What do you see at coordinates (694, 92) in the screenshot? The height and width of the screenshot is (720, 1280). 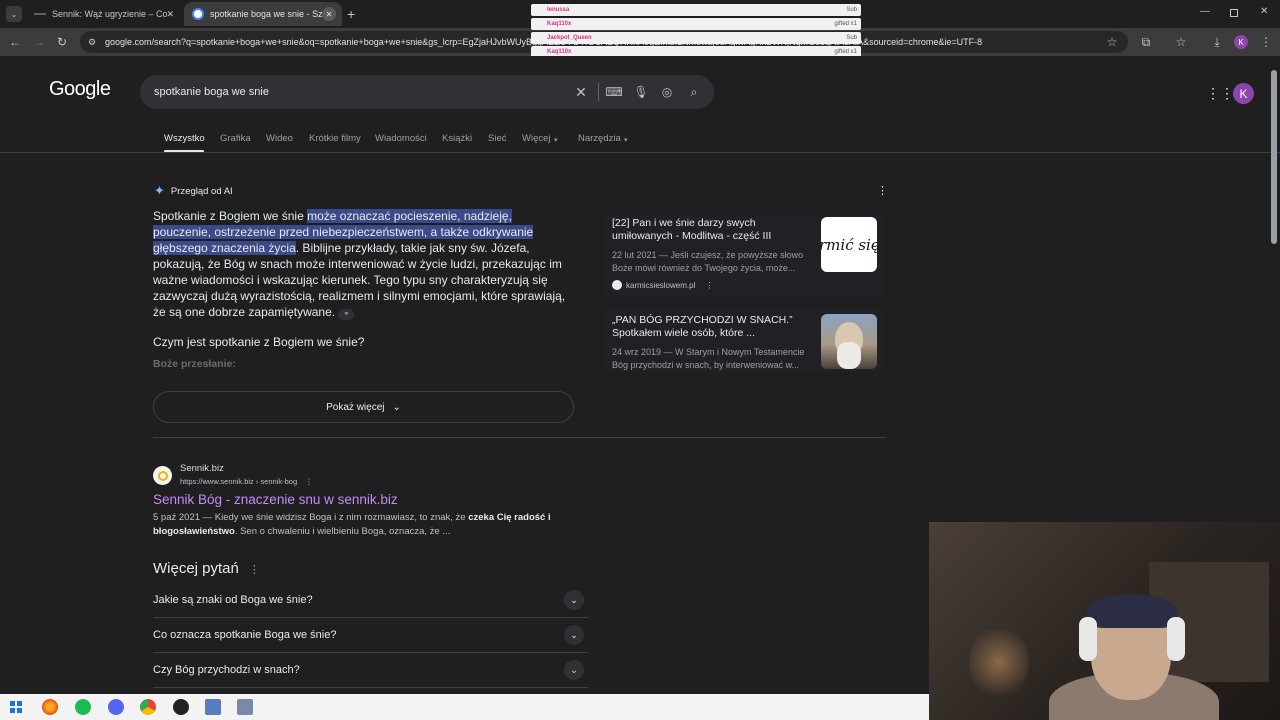 I see `search-icon: ⌕` at bounding box center [694, 92].